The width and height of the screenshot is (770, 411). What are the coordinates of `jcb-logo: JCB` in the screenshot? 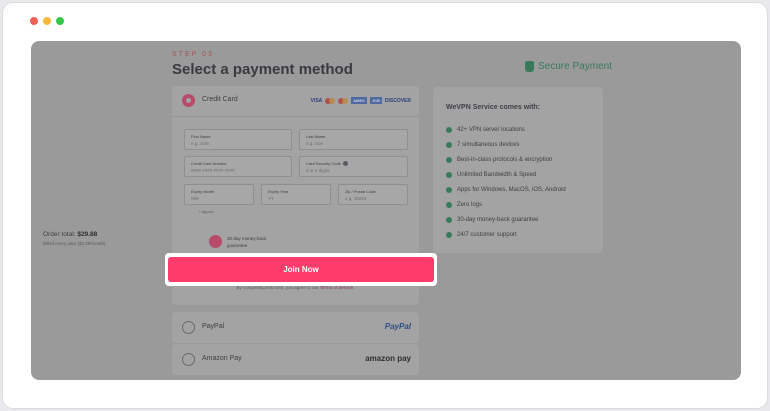 It's located at (375, 100).